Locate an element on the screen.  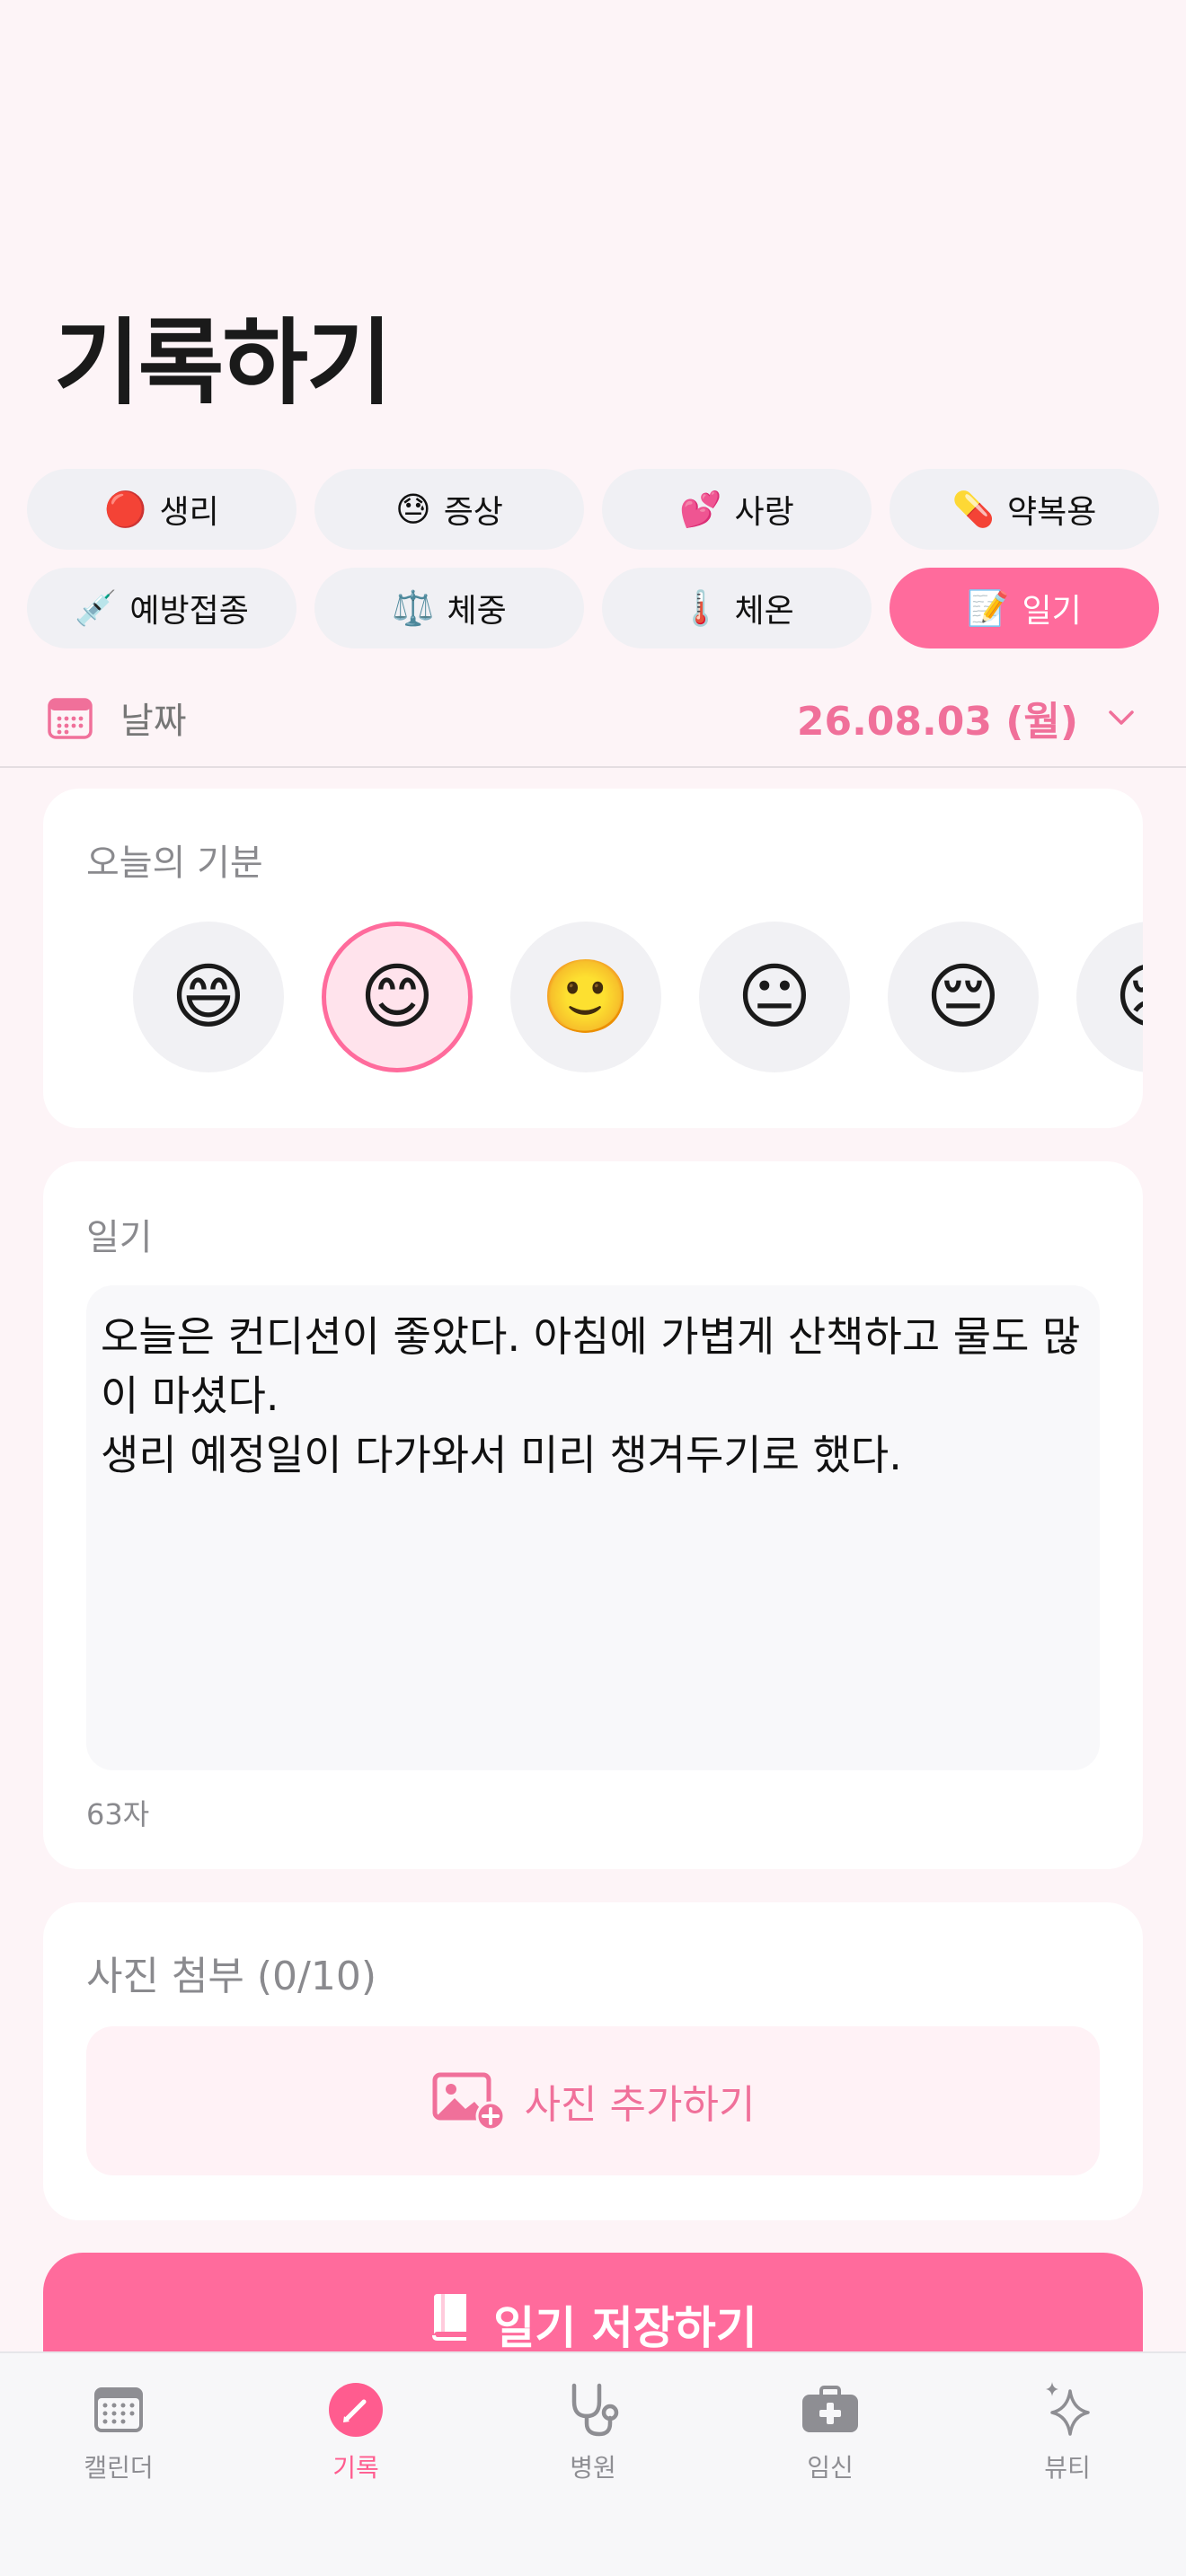
tab-label: 캘린더 is located at coordinates (119, 2468).